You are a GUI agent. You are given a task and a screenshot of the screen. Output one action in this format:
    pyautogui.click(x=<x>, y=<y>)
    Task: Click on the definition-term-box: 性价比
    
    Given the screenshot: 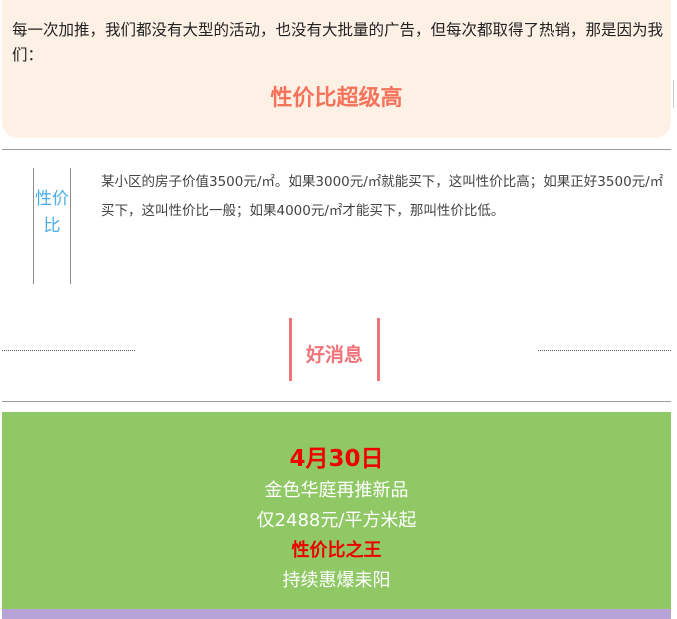 What is the action you would take?
    pyautogui.click(x=52, y=226)
    